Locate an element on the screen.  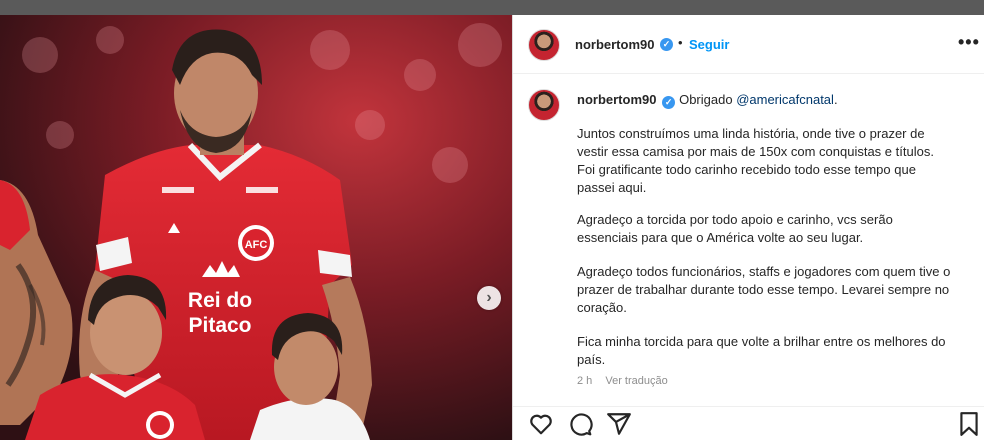
caption-header: norbertom90 ✓ Obrigado @americafcnatal. is located at coordinates (777, 100).